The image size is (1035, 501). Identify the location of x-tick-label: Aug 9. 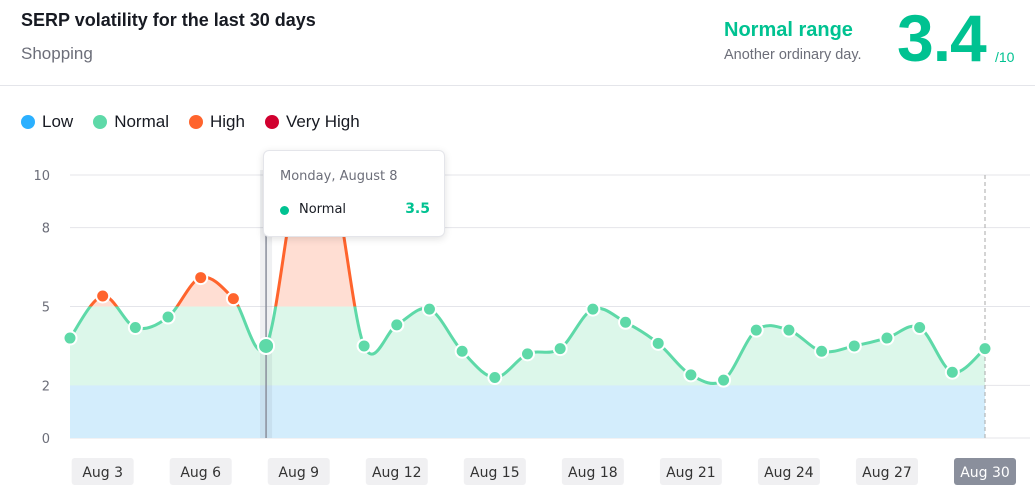
(298, 473).